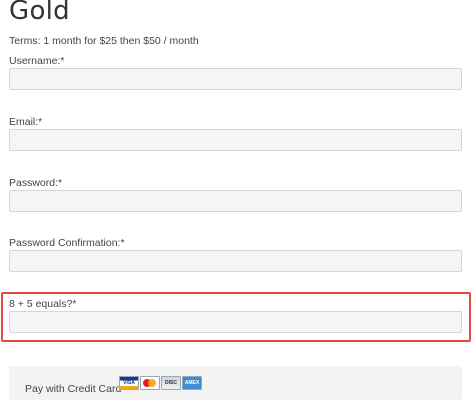  What do you see at coordinates (150, 383) in the screenshot?
I see `mastercard-icon` at bounding box center [150, 383].